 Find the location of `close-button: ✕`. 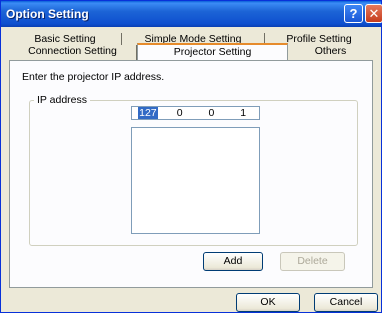

close-button: ✕ is located at coordinates (373, 13).